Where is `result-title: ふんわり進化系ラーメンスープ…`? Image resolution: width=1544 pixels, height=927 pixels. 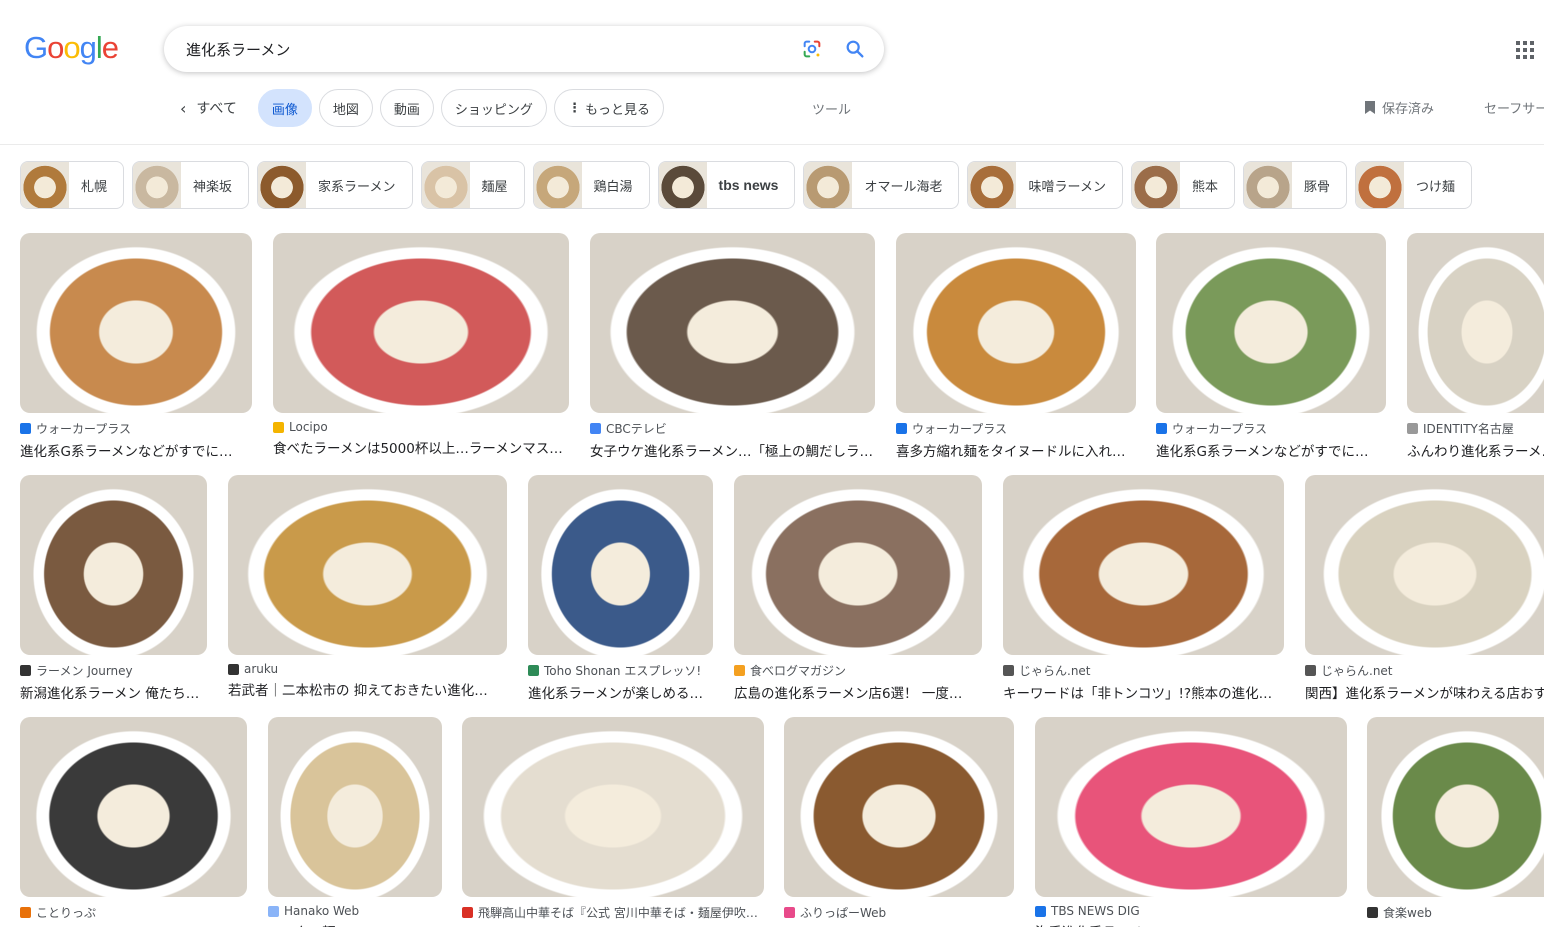
result-title: ふんわり進化系ラーメンスープ… is located at coordinates (1475, 450).